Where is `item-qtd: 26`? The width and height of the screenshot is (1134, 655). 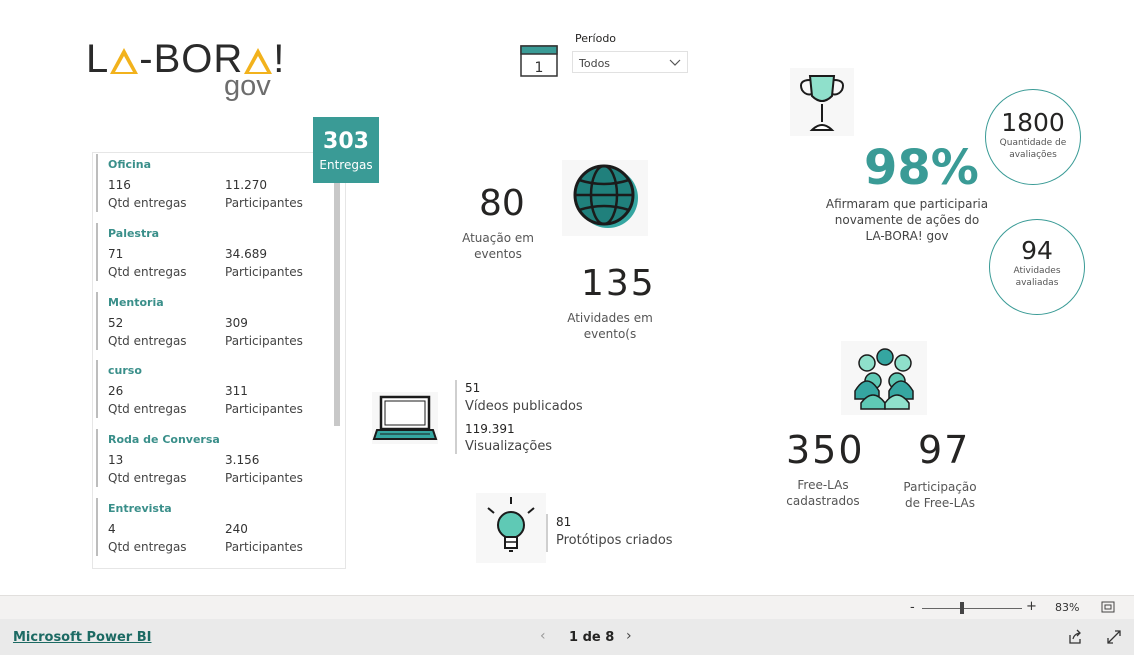 item-qtd: 26 is located at coordinates (116, 391).